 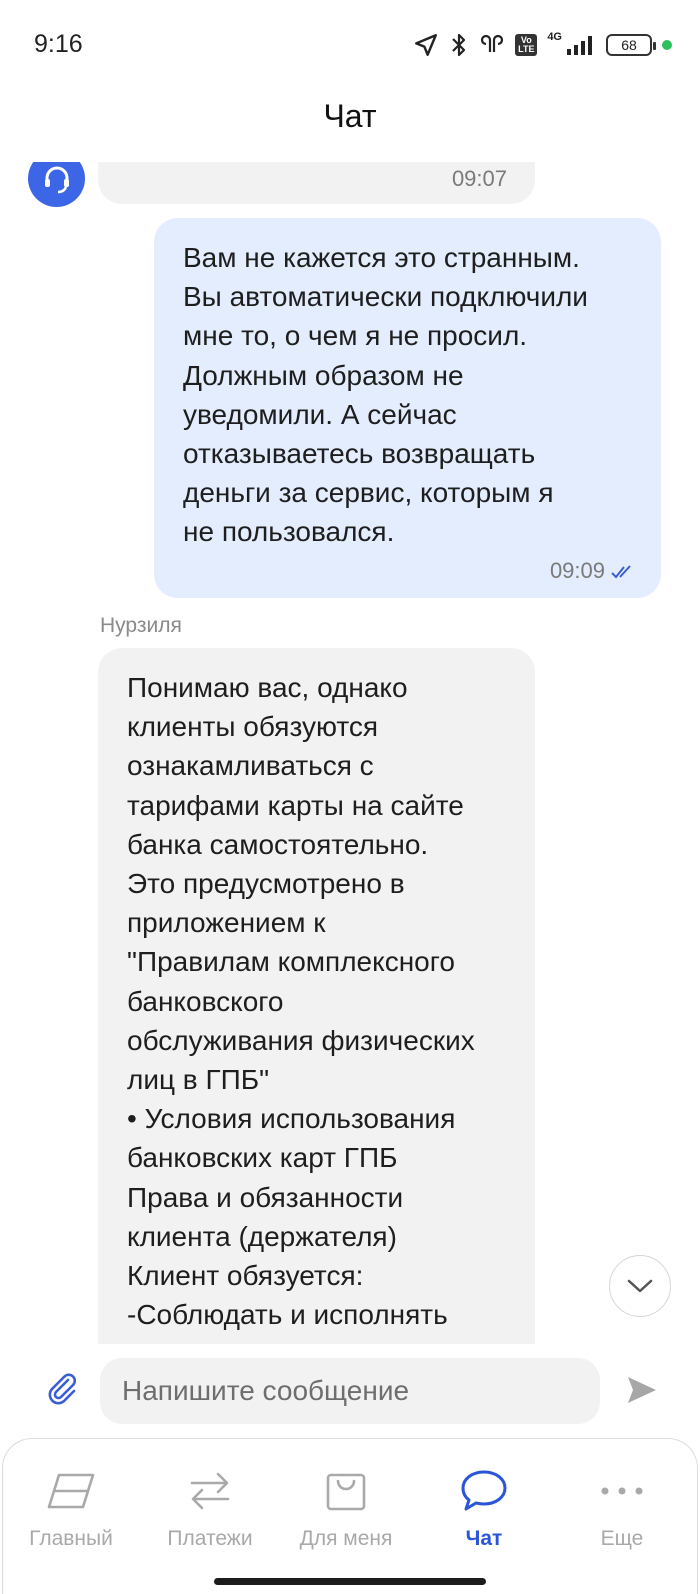 What do you see at coordinates (287, 1315) in the screenshot?
I see `message-line: -Соблюдать и исполнять` at bounding box center [287, 1315].